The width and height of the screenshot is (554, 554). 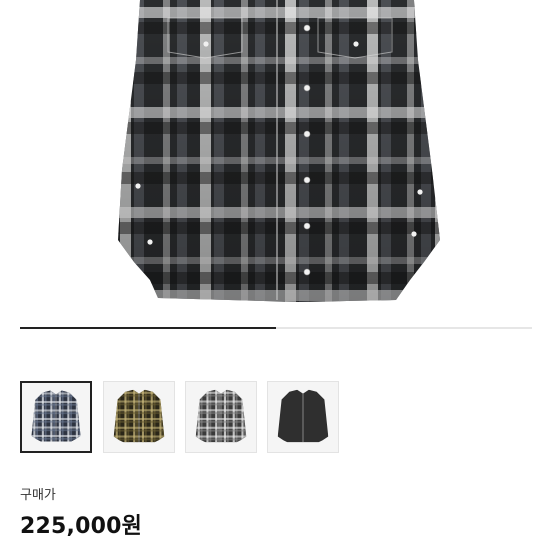 I want to click on gallery-progress-fill, so click(x=148, y=328).